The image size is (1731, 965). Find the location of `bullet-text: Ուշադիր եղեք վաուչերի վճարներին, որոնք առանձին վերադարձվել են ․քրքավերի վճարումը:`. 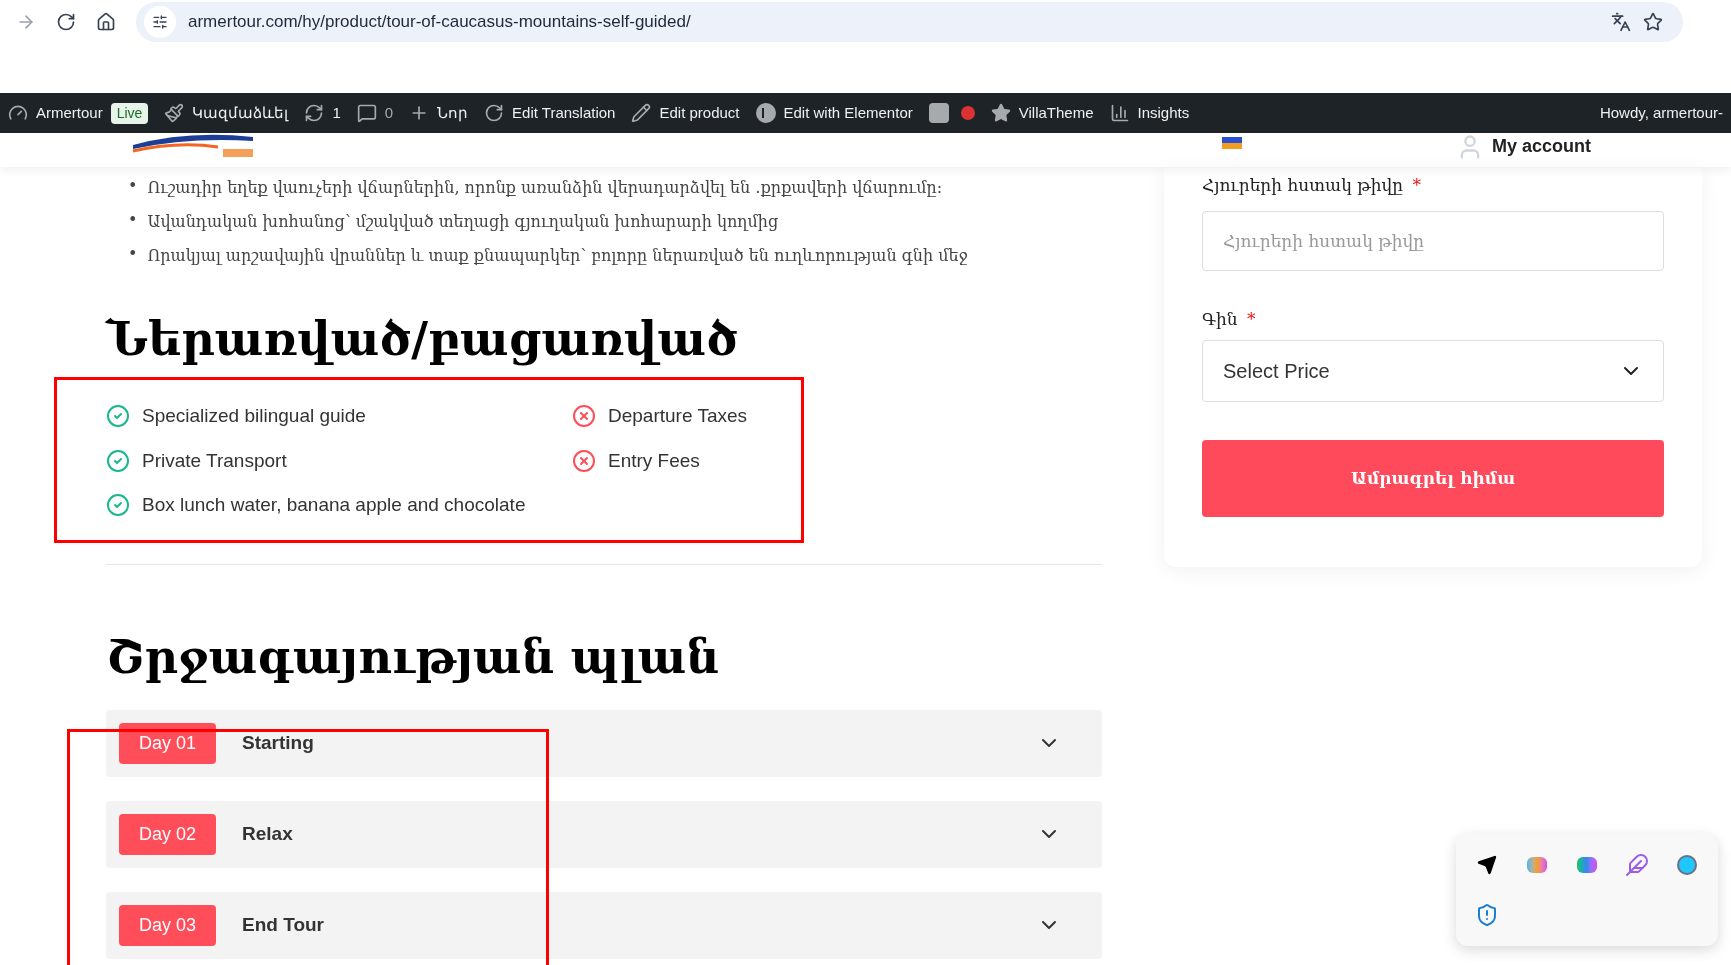

bullet-text: Ուշադիր եղեք վաուչերի վճարներին, որոնք առանձին վերադարձվել են ․քրքավերի վճարումը: is located at coordinates (545, 188).